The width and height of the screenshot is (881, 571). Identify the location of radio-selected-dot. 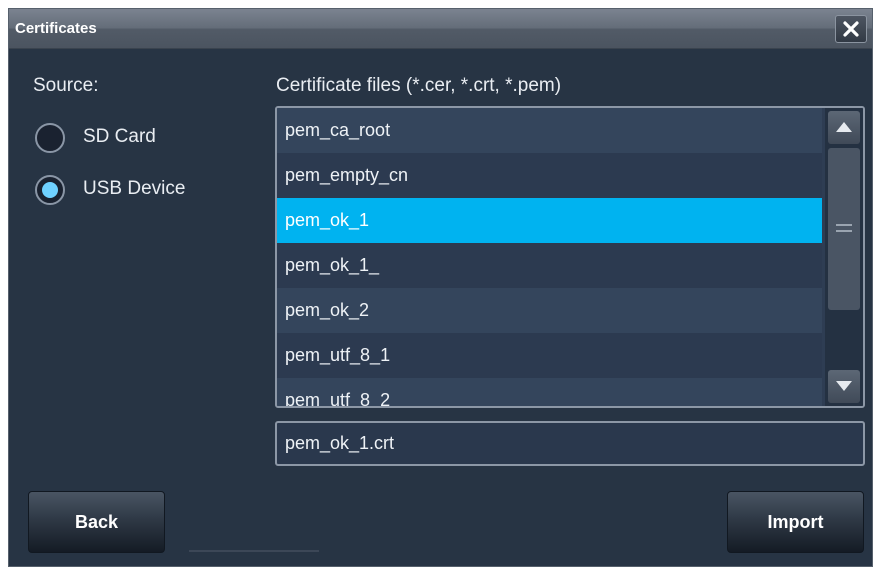
(50, 190).